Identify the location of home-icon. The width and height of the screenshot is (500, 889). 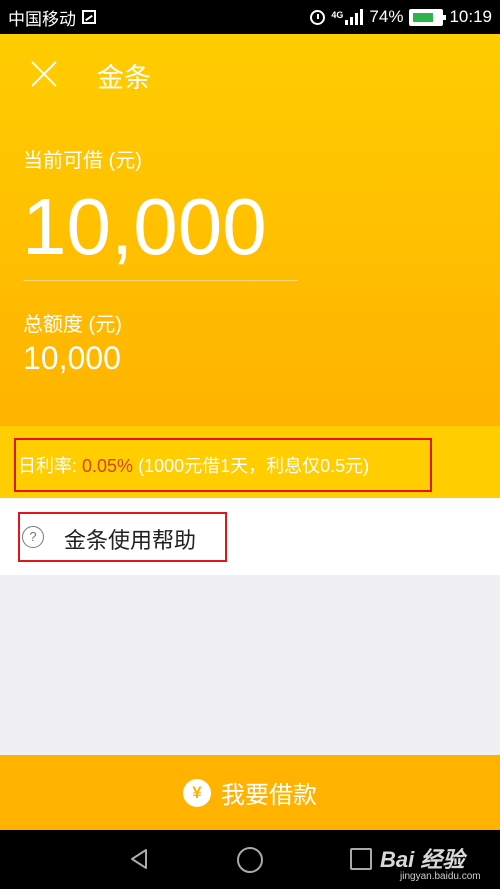
(250, 860).